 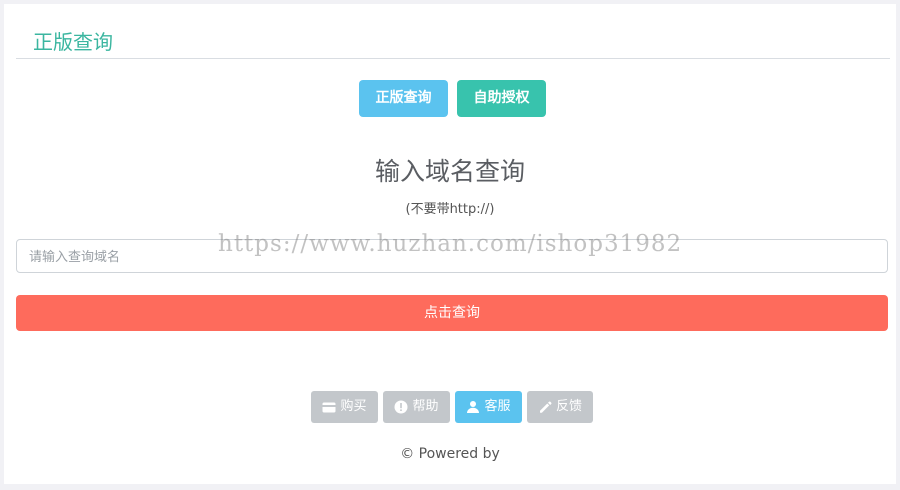 I want to click on feedback-label: 反馈, so click(x=568, y=406).